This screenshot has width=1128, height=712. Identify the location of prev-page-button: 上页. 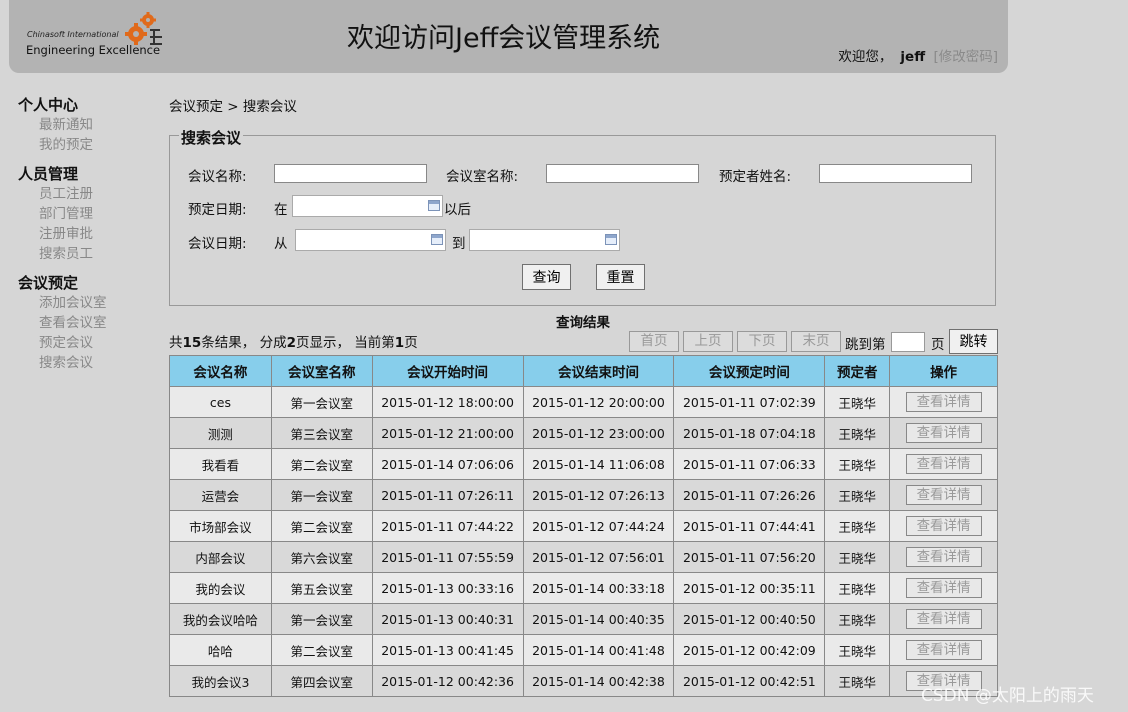
(708, 341).